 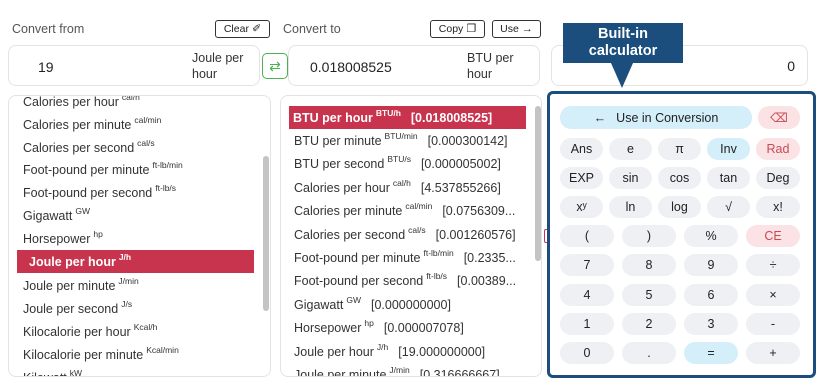 I want to click on calc-key-rad: Rad, so click(x=778, y=149).